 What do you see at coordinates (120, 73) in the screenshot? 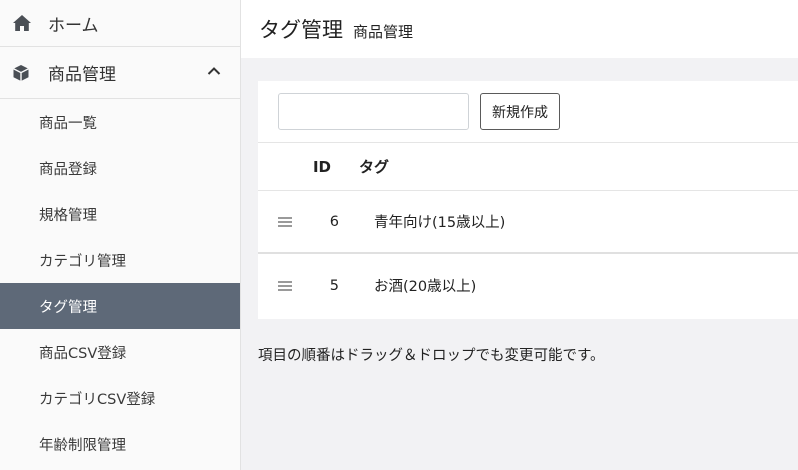
I see `sidebar-group-products: 商品管理` at bounding box center [120, 73].